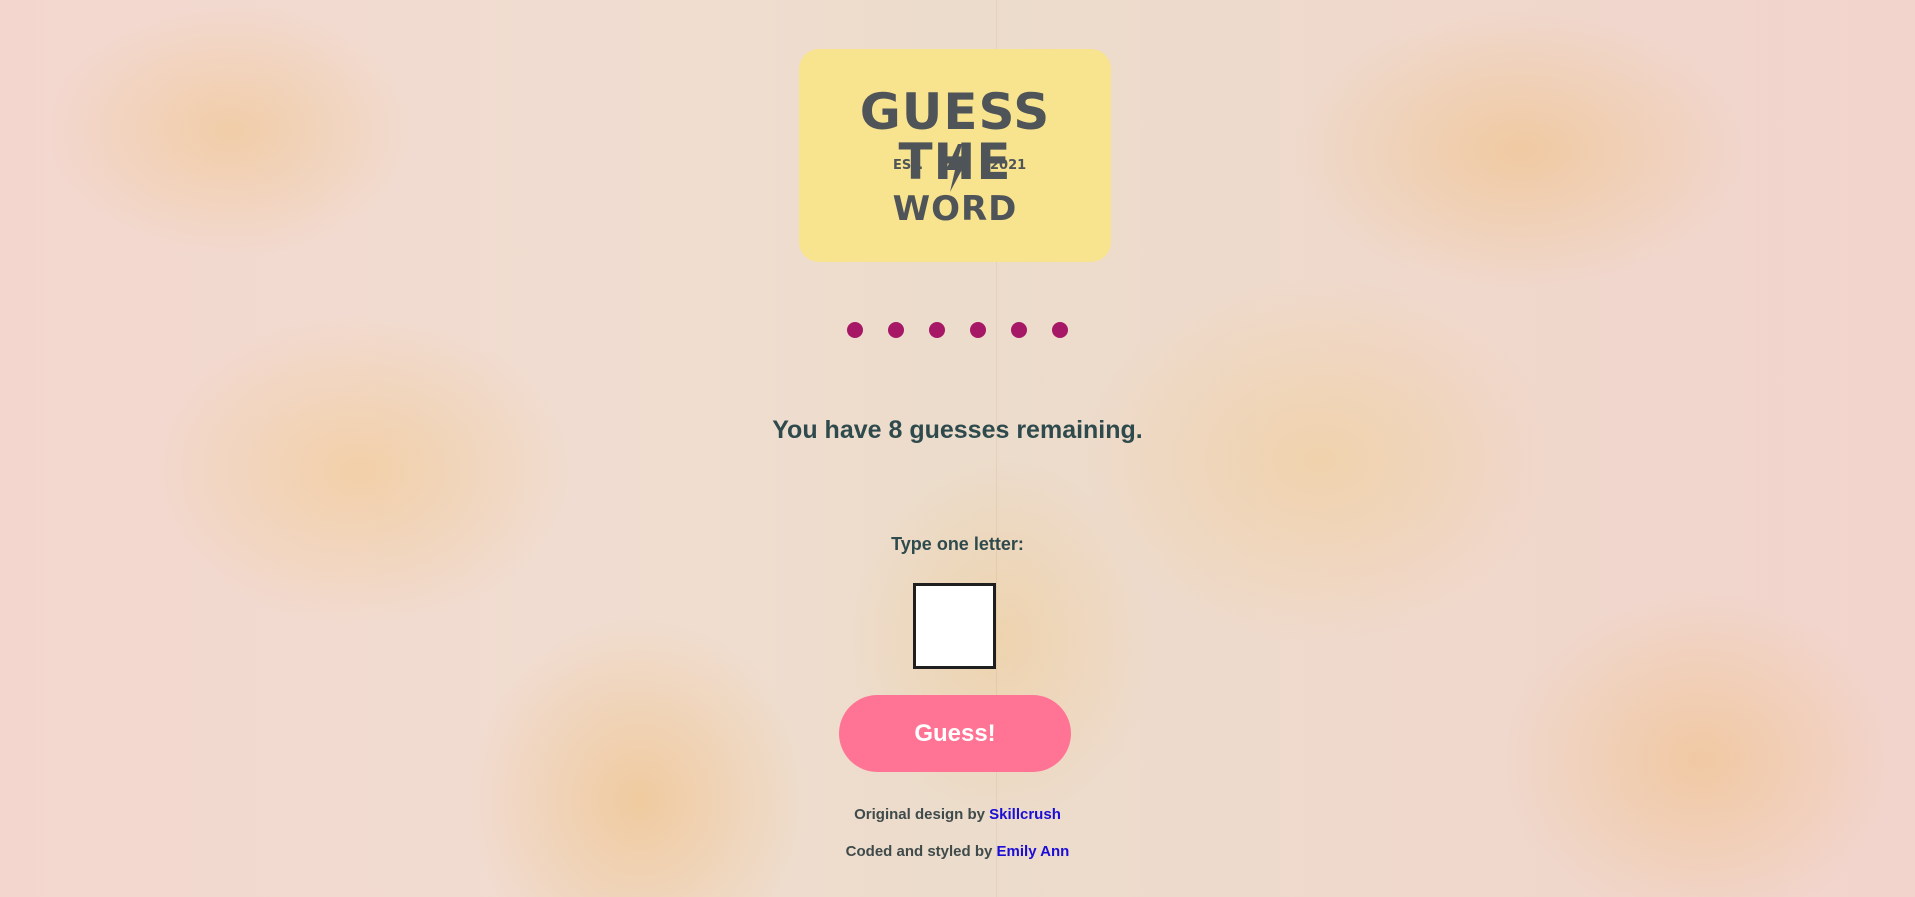 The image size is (1915, 897). I want to click on logo-est-label: EST., so click(908, 165).